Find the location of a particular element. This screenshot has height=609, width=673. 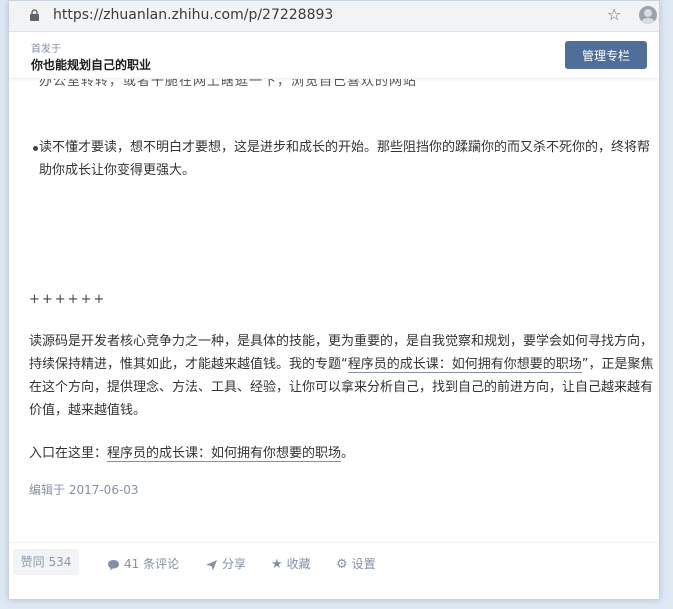

column-header: 首发于 你也能规划自己的职业 管理专栏 is located at coordinates (334, 55).